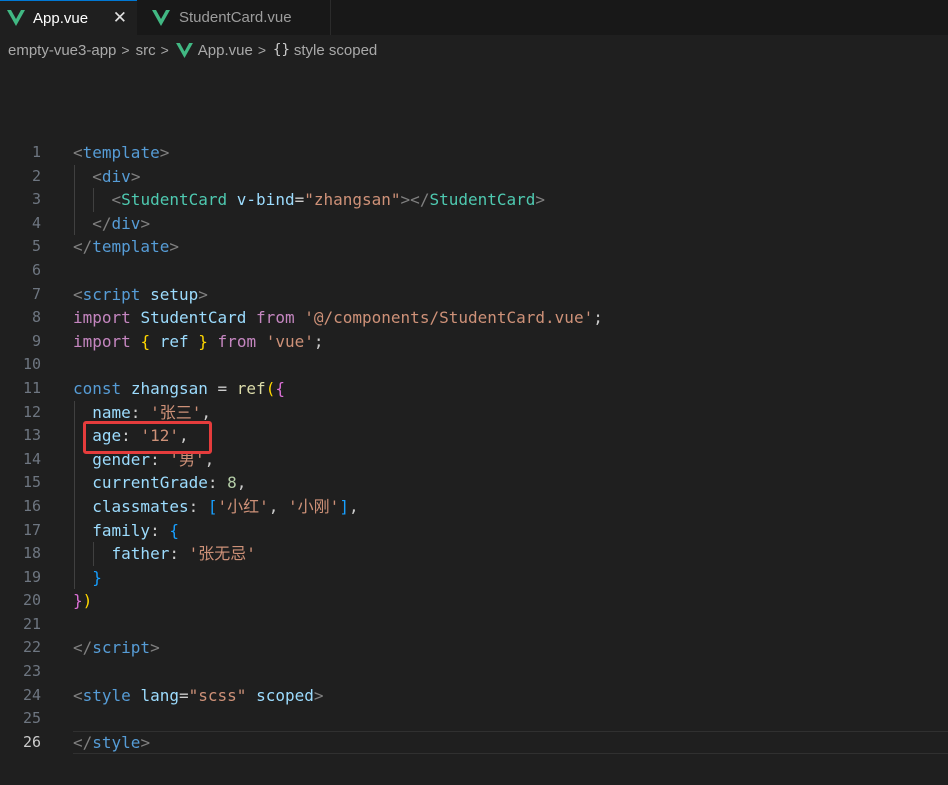  I want to click on tab-app-vue: App.vue ✕, so click(68, 17).